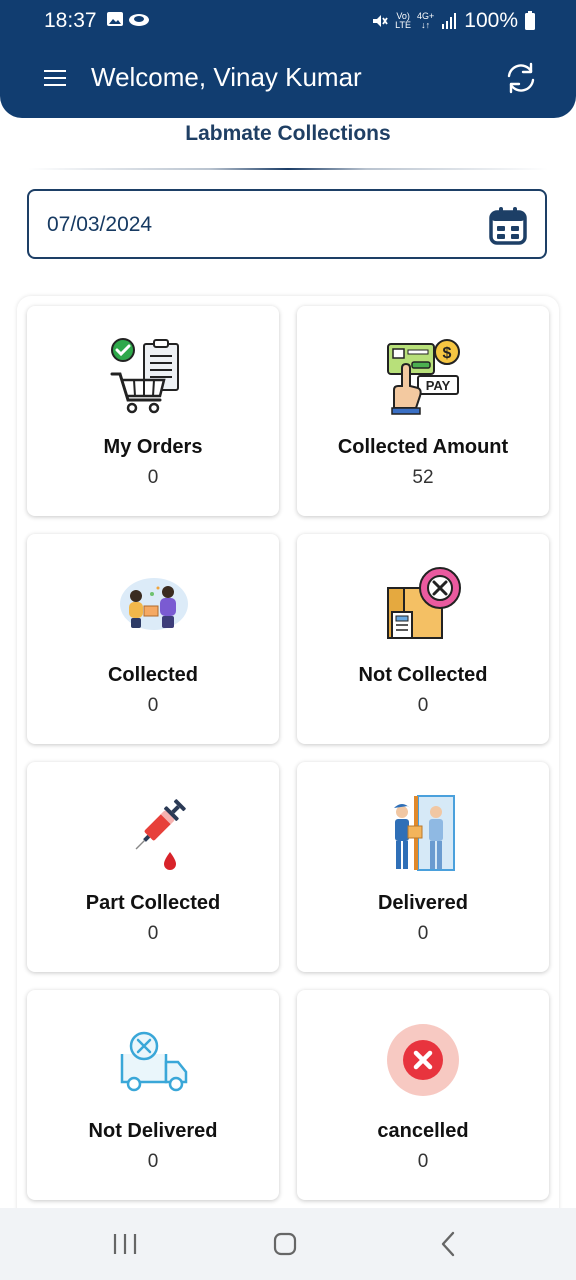 The height and width of the screenshot is (1280, 576). Describe the element at coordinates (508, 226) in the screenshot. I see `calendar-icon` at that location.